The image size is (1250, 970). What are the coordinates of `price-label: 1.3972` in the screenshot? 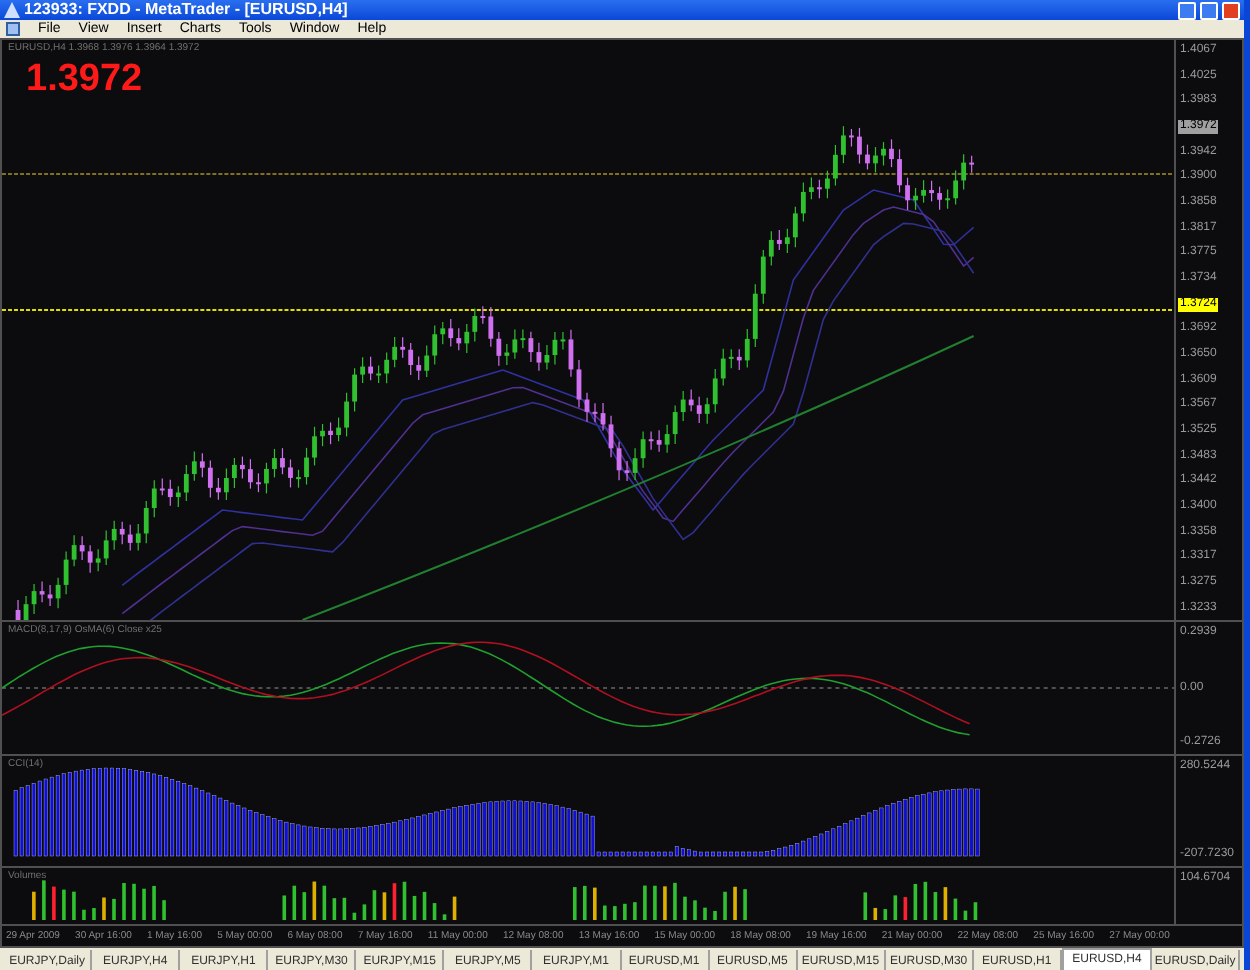 It's located at (84, 80).